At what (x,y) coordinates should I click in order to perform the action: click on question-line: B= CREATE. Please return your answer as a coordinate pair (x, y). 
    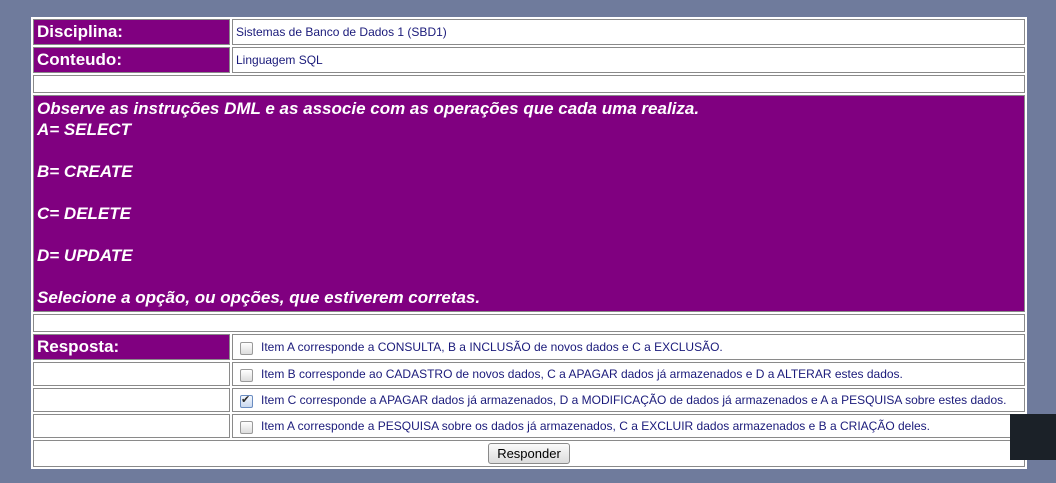
    Looking at the image, I should click on (85, 171).